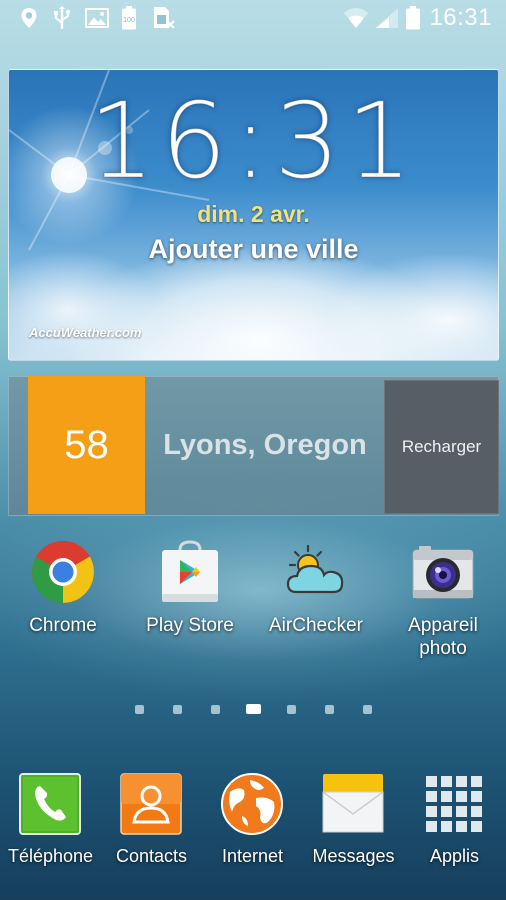 The width and height of the screenshot is (506, 900). What do you see at coordinates (356, 18) in the screenshot?
I see `wifi-icon` at bounding box center [356, 18].